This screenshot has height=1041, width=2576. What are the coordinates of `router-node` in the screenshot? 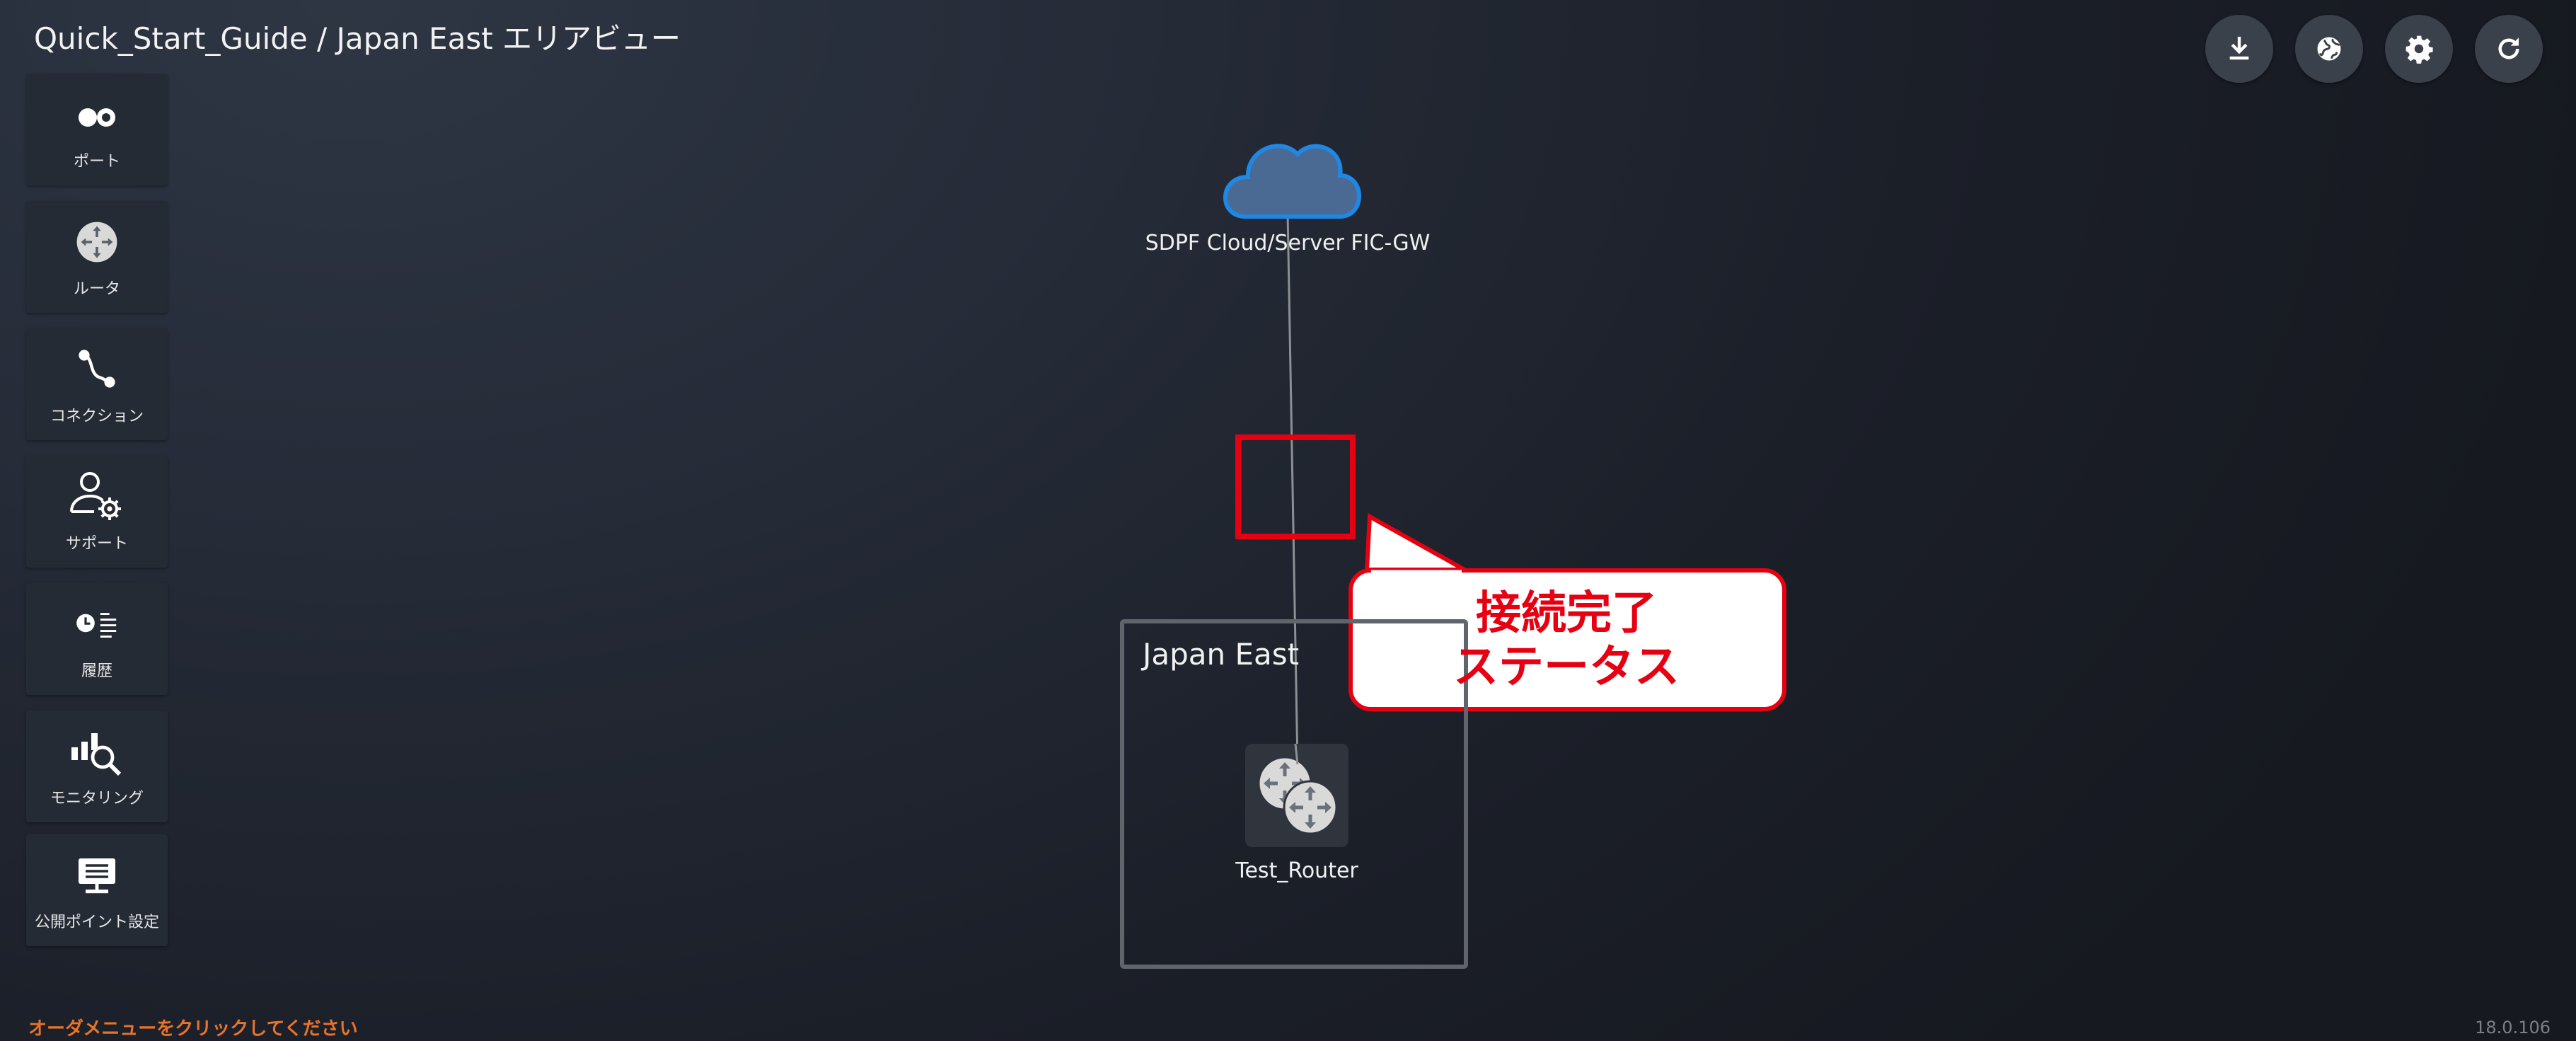 It's located at (1296, 796).